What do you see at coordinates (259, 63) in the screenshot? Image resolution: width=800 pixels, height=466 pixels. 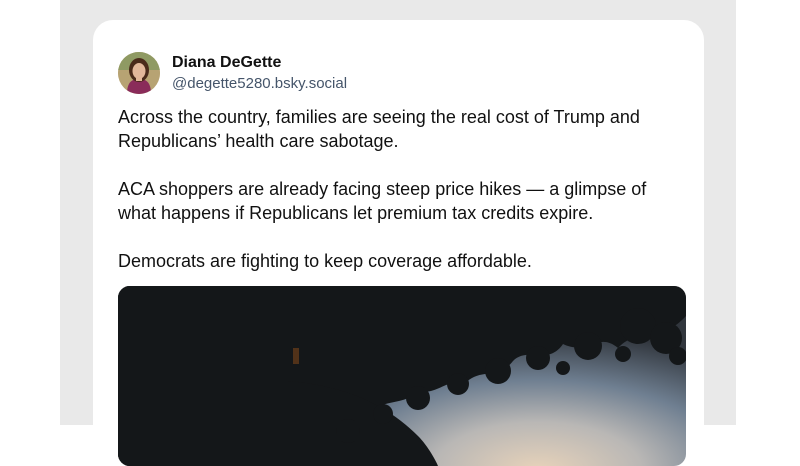 I see `author-display-name: Diana DeGette` at bounding box center [259, 63].